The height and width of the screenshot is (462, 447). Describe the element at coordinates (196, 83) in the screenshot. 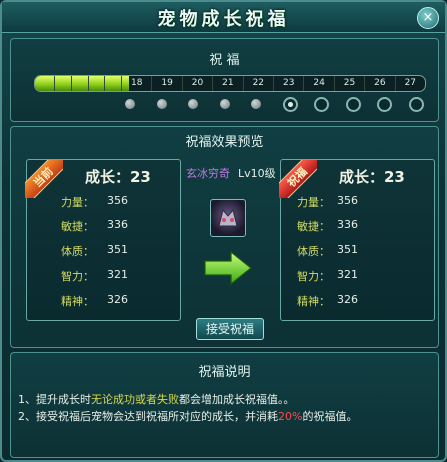

I see `progress-tick-label: 20` at that location.